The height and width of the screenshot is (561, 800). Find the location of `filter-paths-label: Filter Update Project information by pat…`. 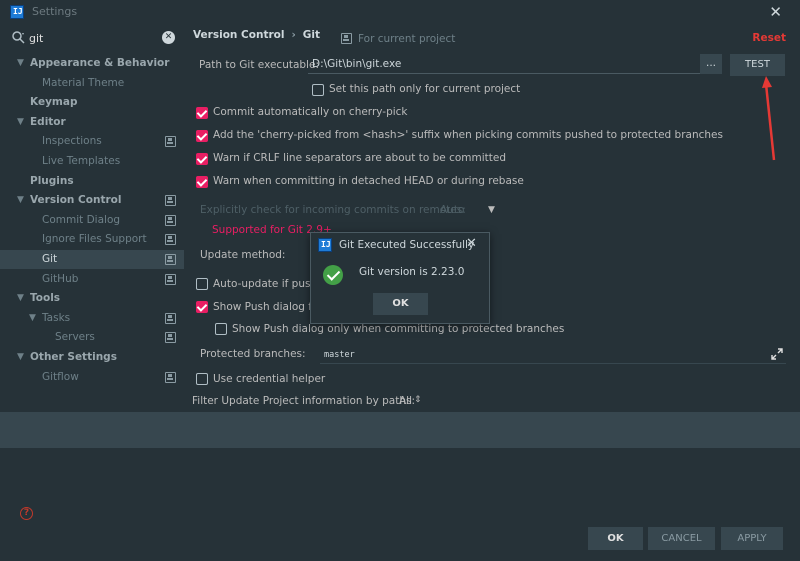

filter-paths-label: Filter Update Project information by pat… is located at coordinates (304, 401).